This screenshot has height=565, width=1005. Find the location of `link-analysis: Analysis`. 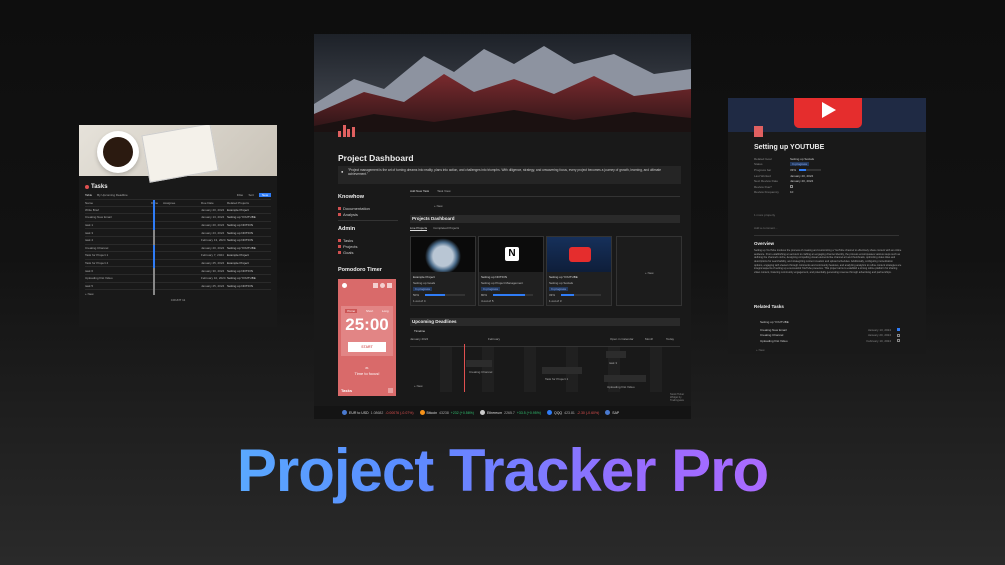

link-analysis: Analysis is located at coordinates (354, 214).